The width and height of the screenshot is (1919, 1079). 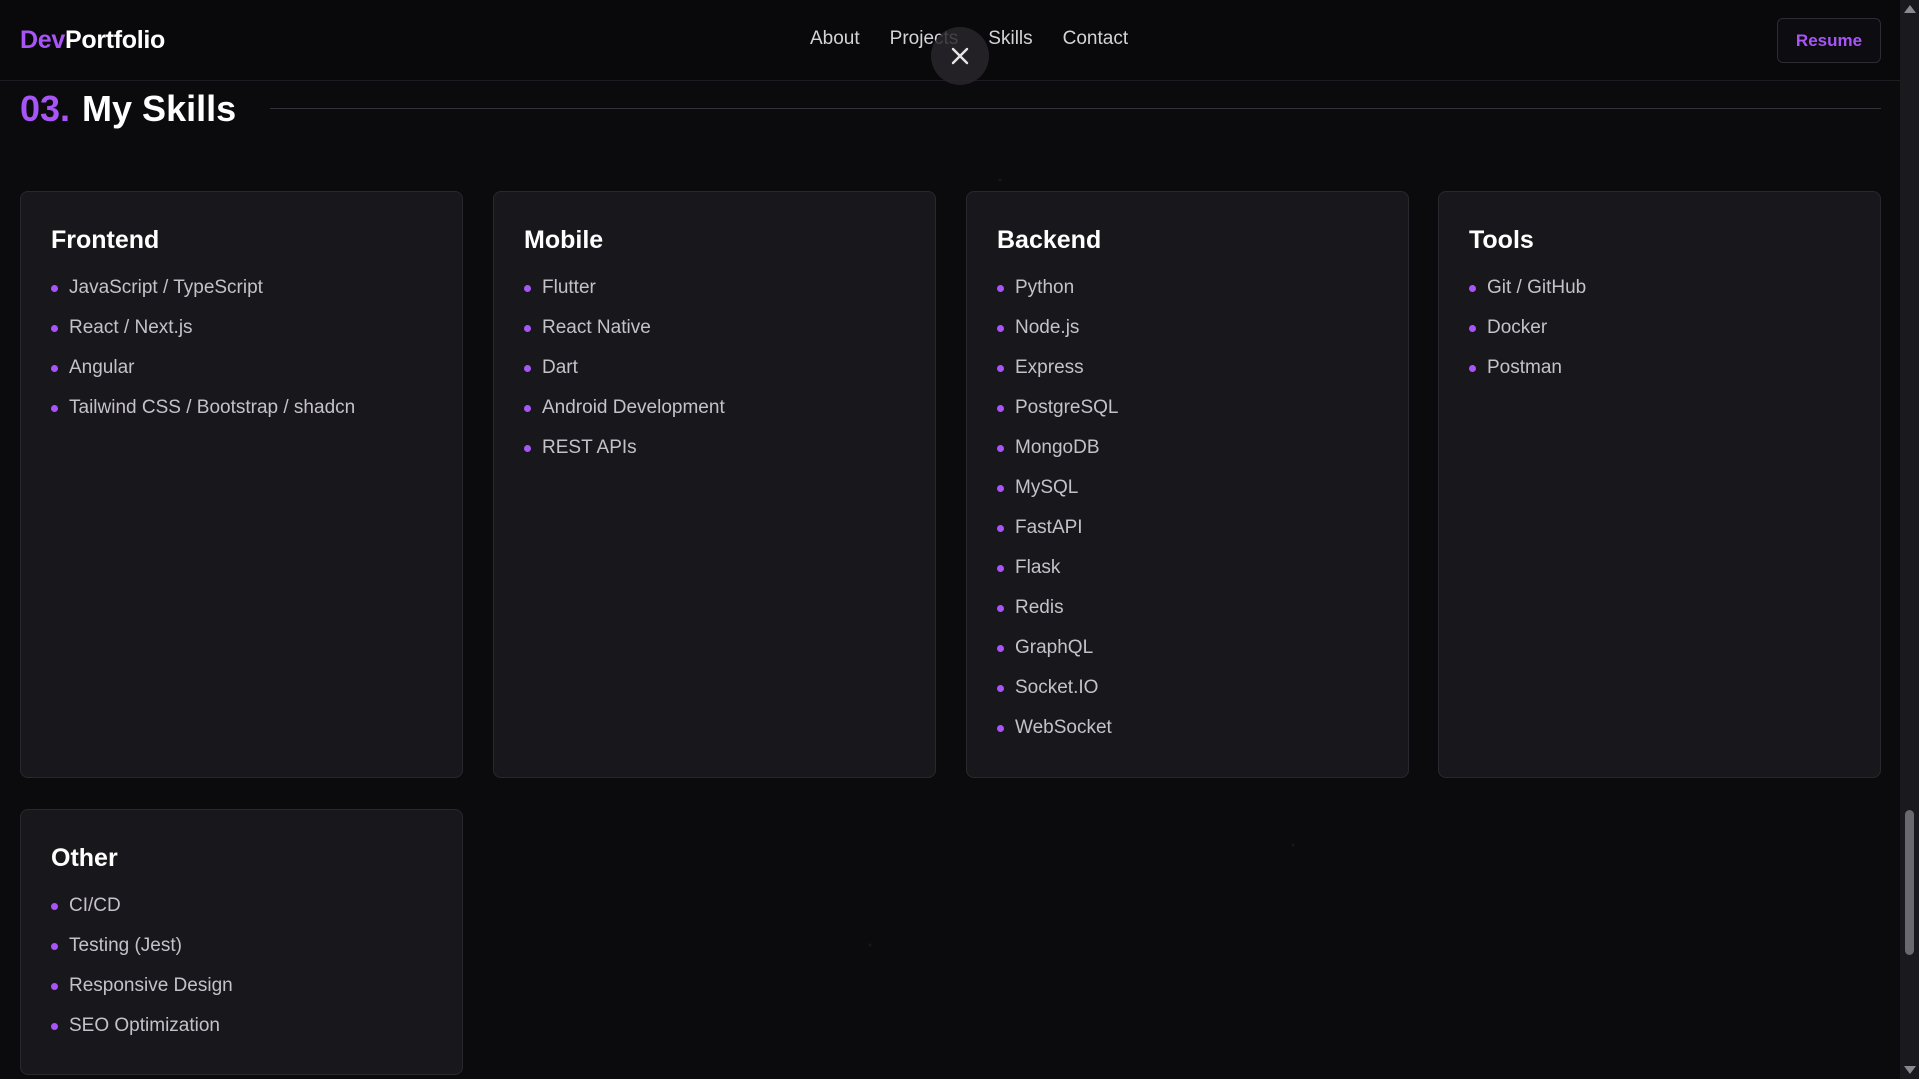 I want to click on skill-item: Socket.IO, so click(x=1187, y=697).